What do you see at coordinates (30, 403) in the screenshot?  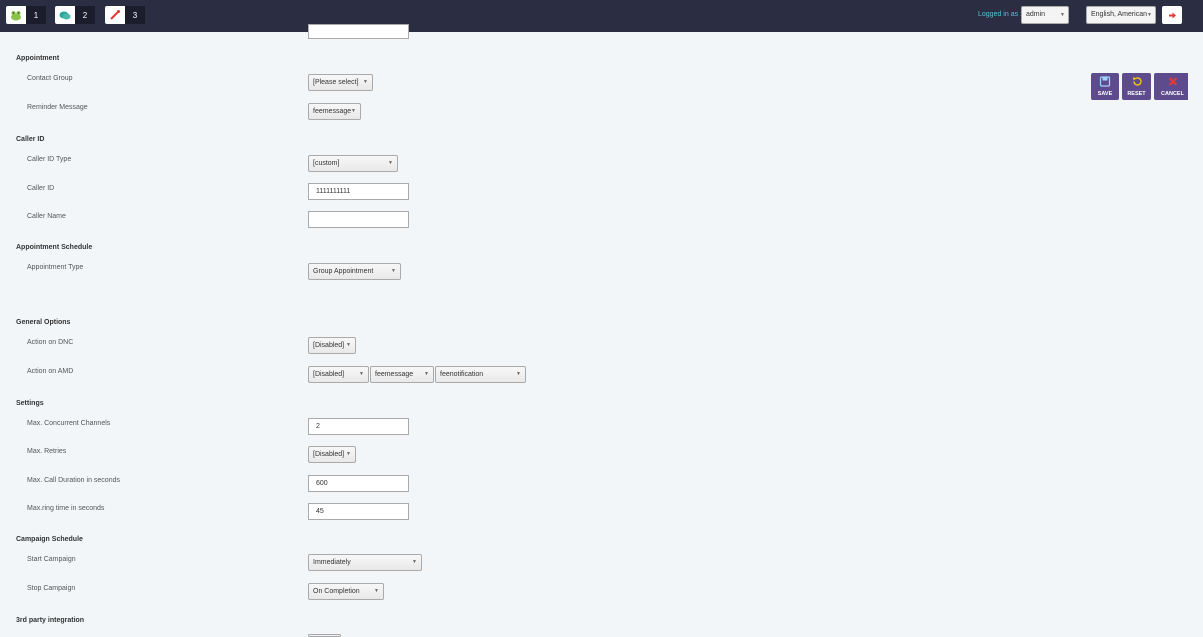 I see `section-settings: Settings` at bounding box center [30, 403].